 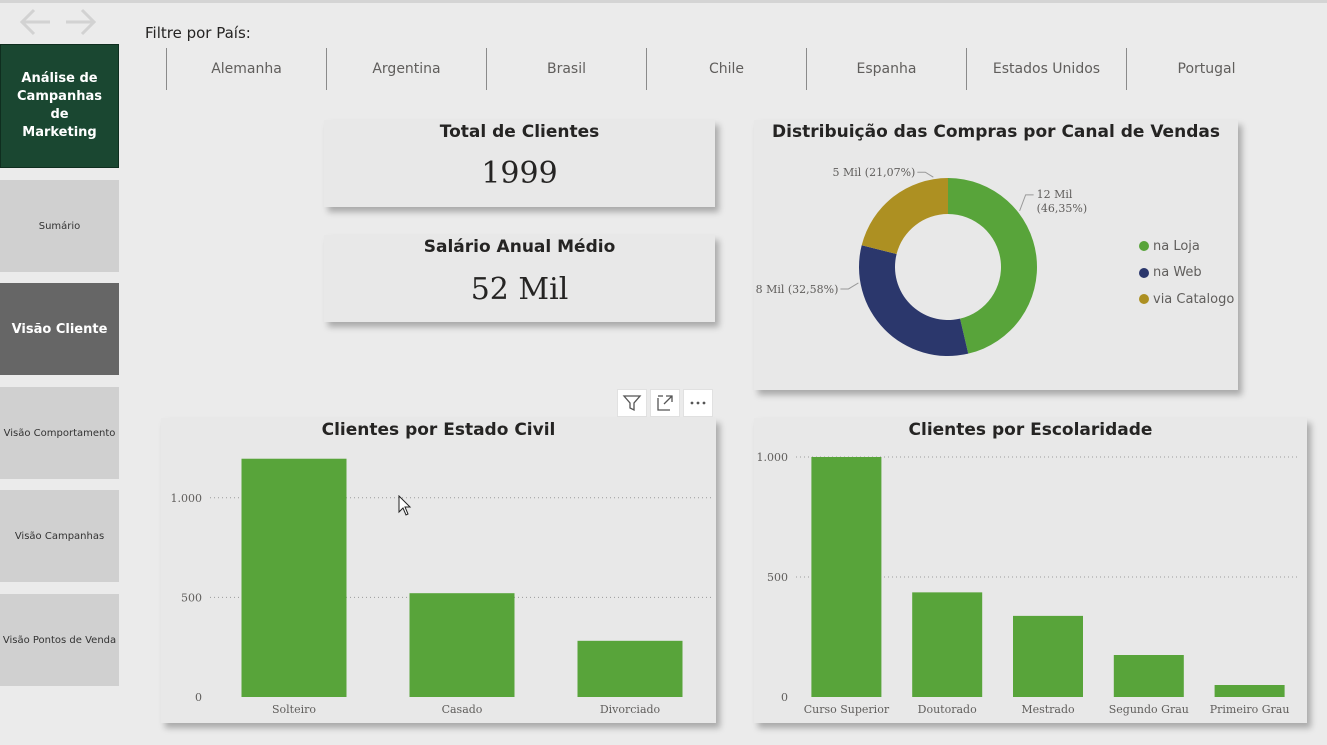 What do you see at coordinates (1177, 273) in the screenshot?
I see `legend-label: na Web` at bounding box center [1177, 273].